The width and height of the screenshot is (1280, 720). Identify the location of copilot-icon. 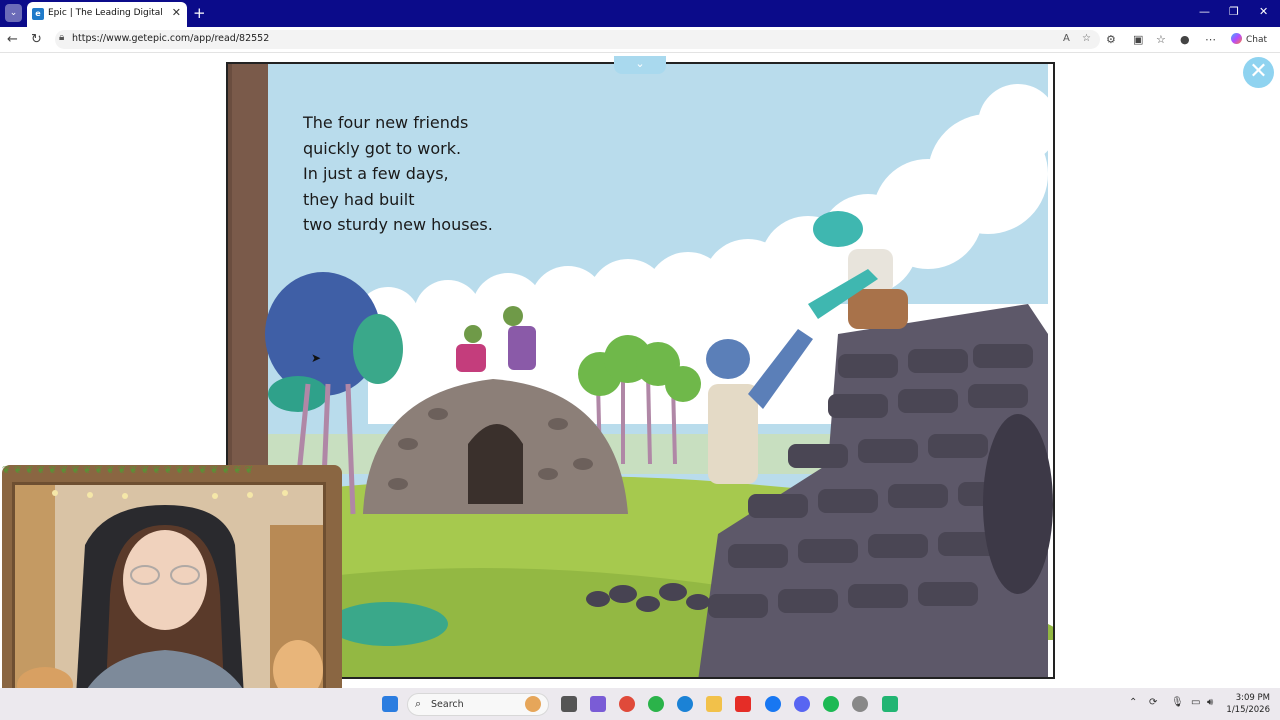
(1236, 38).